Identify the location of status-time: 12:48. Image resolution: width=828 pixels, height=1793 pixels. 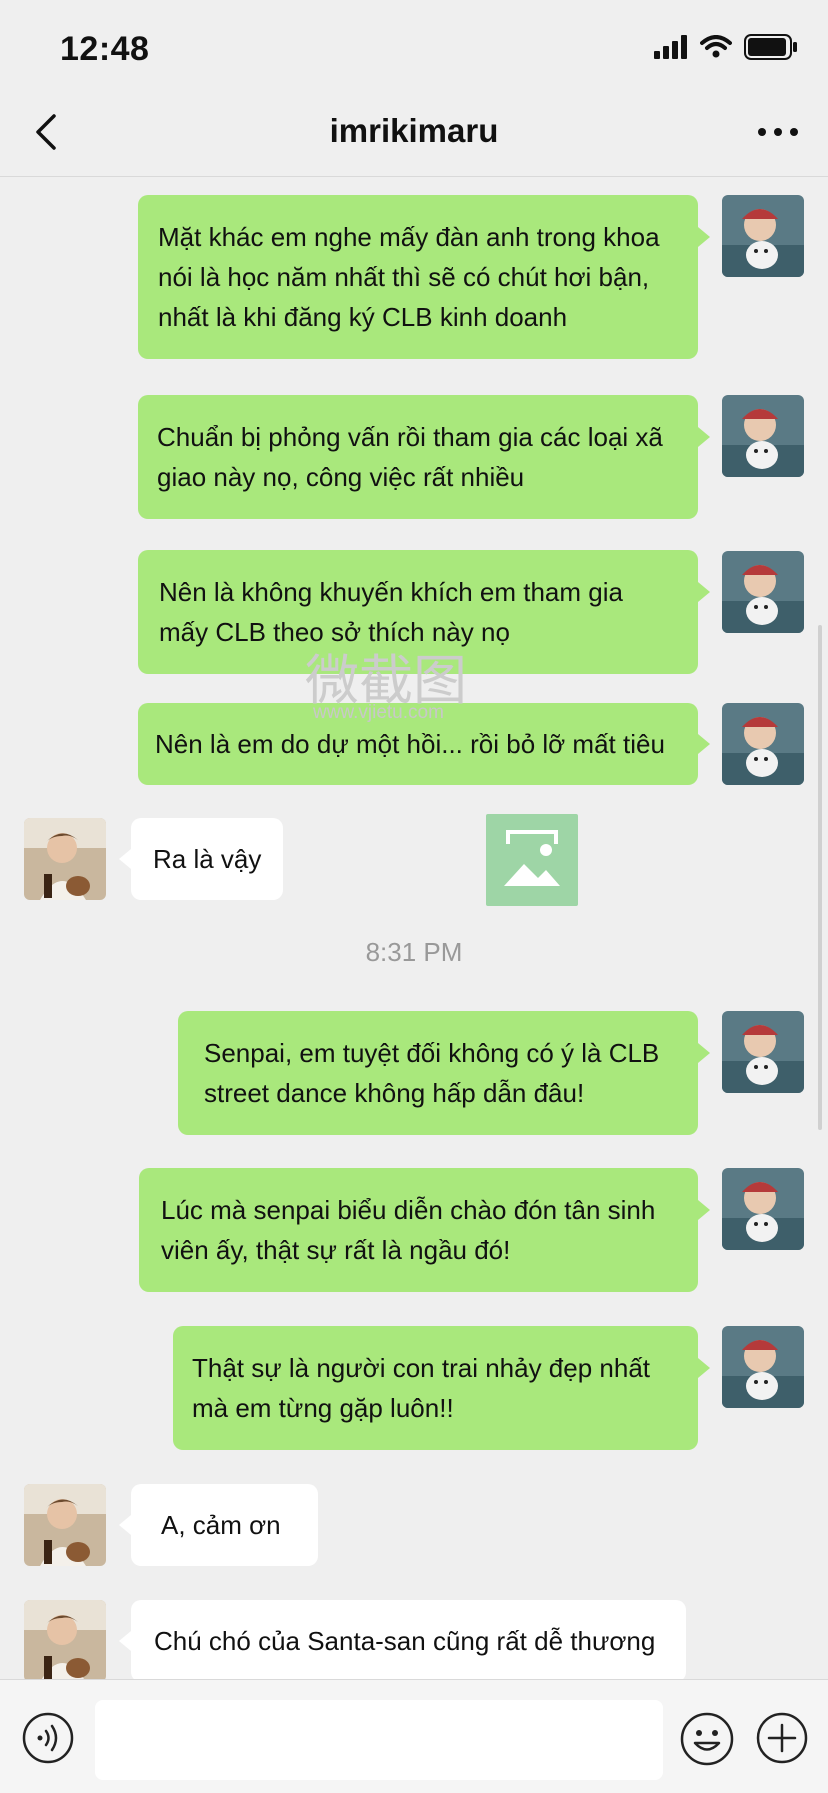
(105, 49).